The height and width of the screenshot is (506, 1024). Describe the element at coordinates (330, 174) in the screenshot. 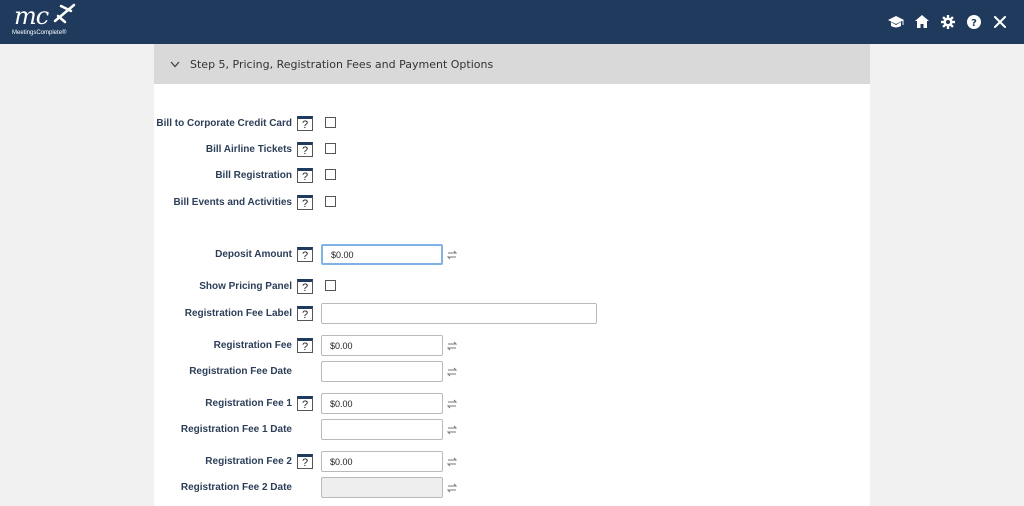

I see `bill-registration-checkbox` at that location.